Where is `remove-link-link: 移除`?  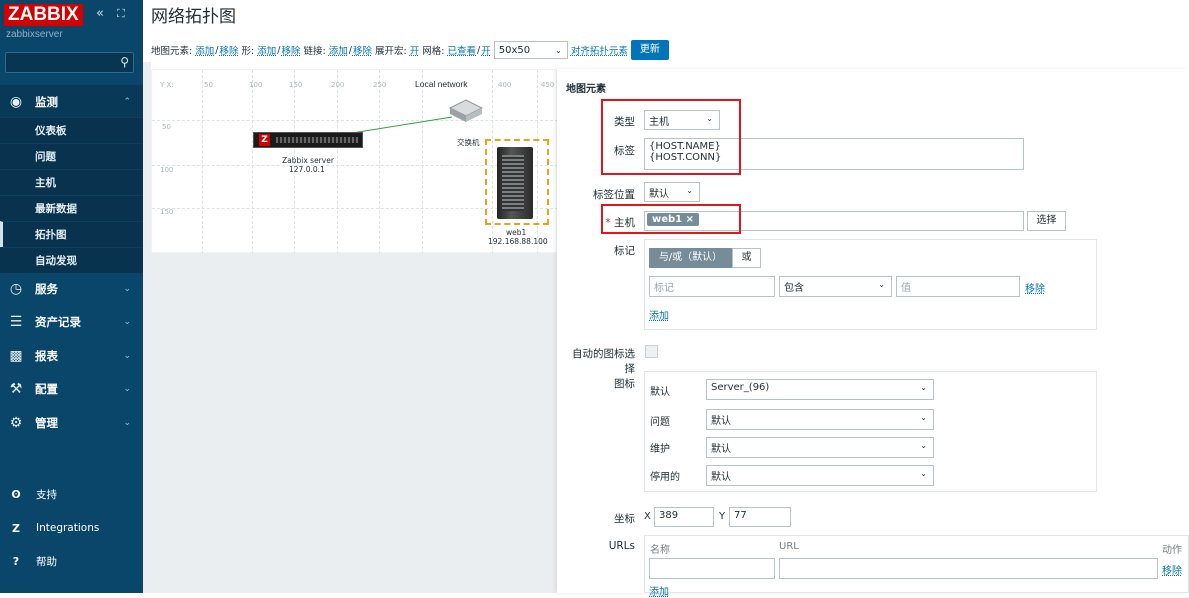 remove-link-link: 移除 is located at coordinates (362, 50).